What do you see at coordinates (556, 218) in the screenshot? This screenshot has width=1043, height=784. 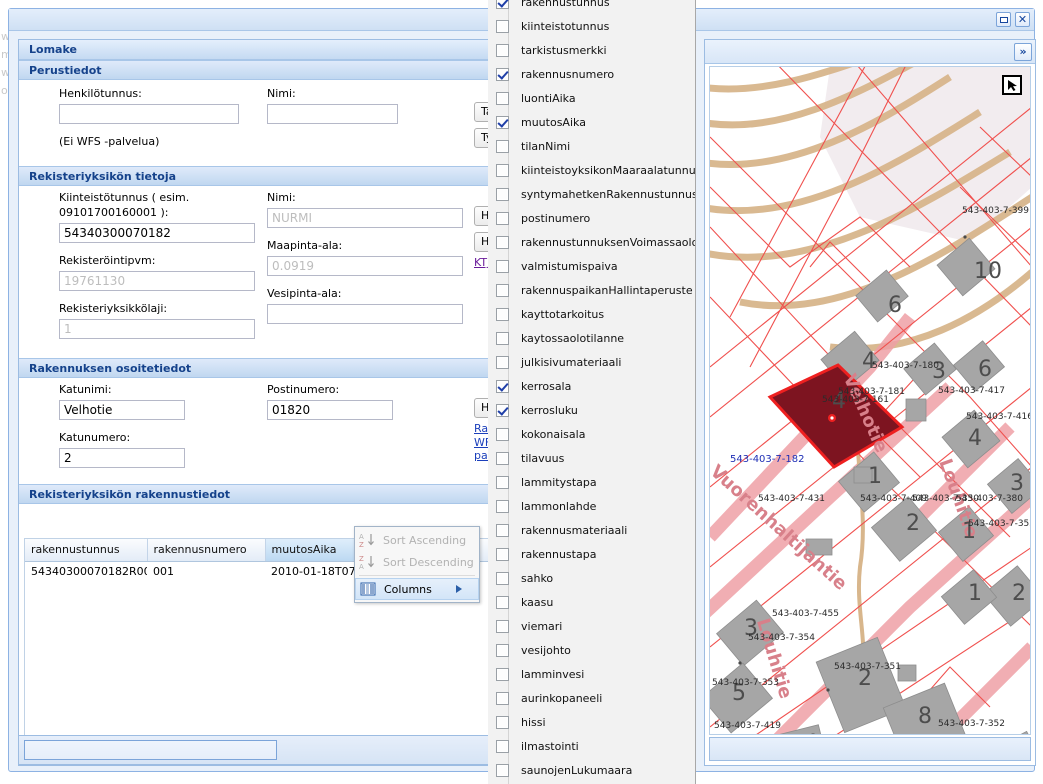 I see `column-chooser-item-label: postinumero` at bounding box center [556, 218].